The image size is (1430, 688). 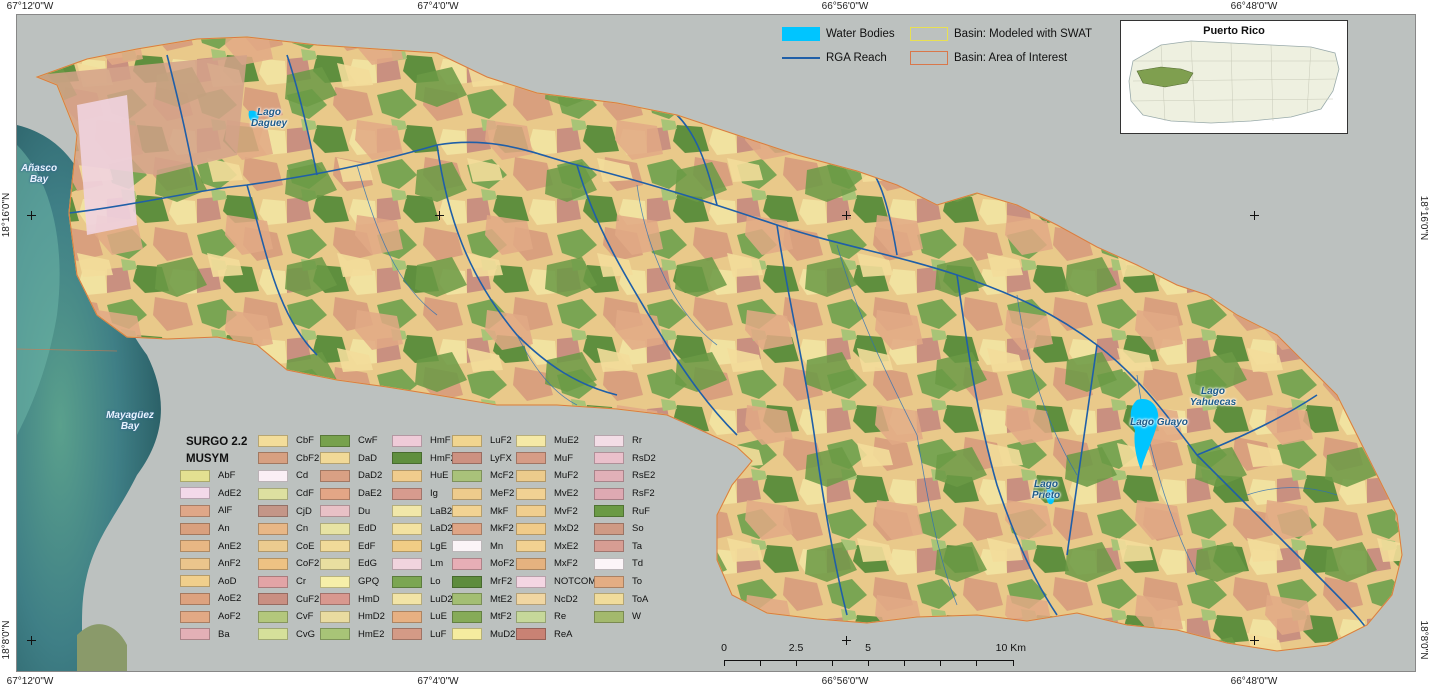 I want to click on legend-rga-reach: RGA Reach, so click(x=834, y=58).